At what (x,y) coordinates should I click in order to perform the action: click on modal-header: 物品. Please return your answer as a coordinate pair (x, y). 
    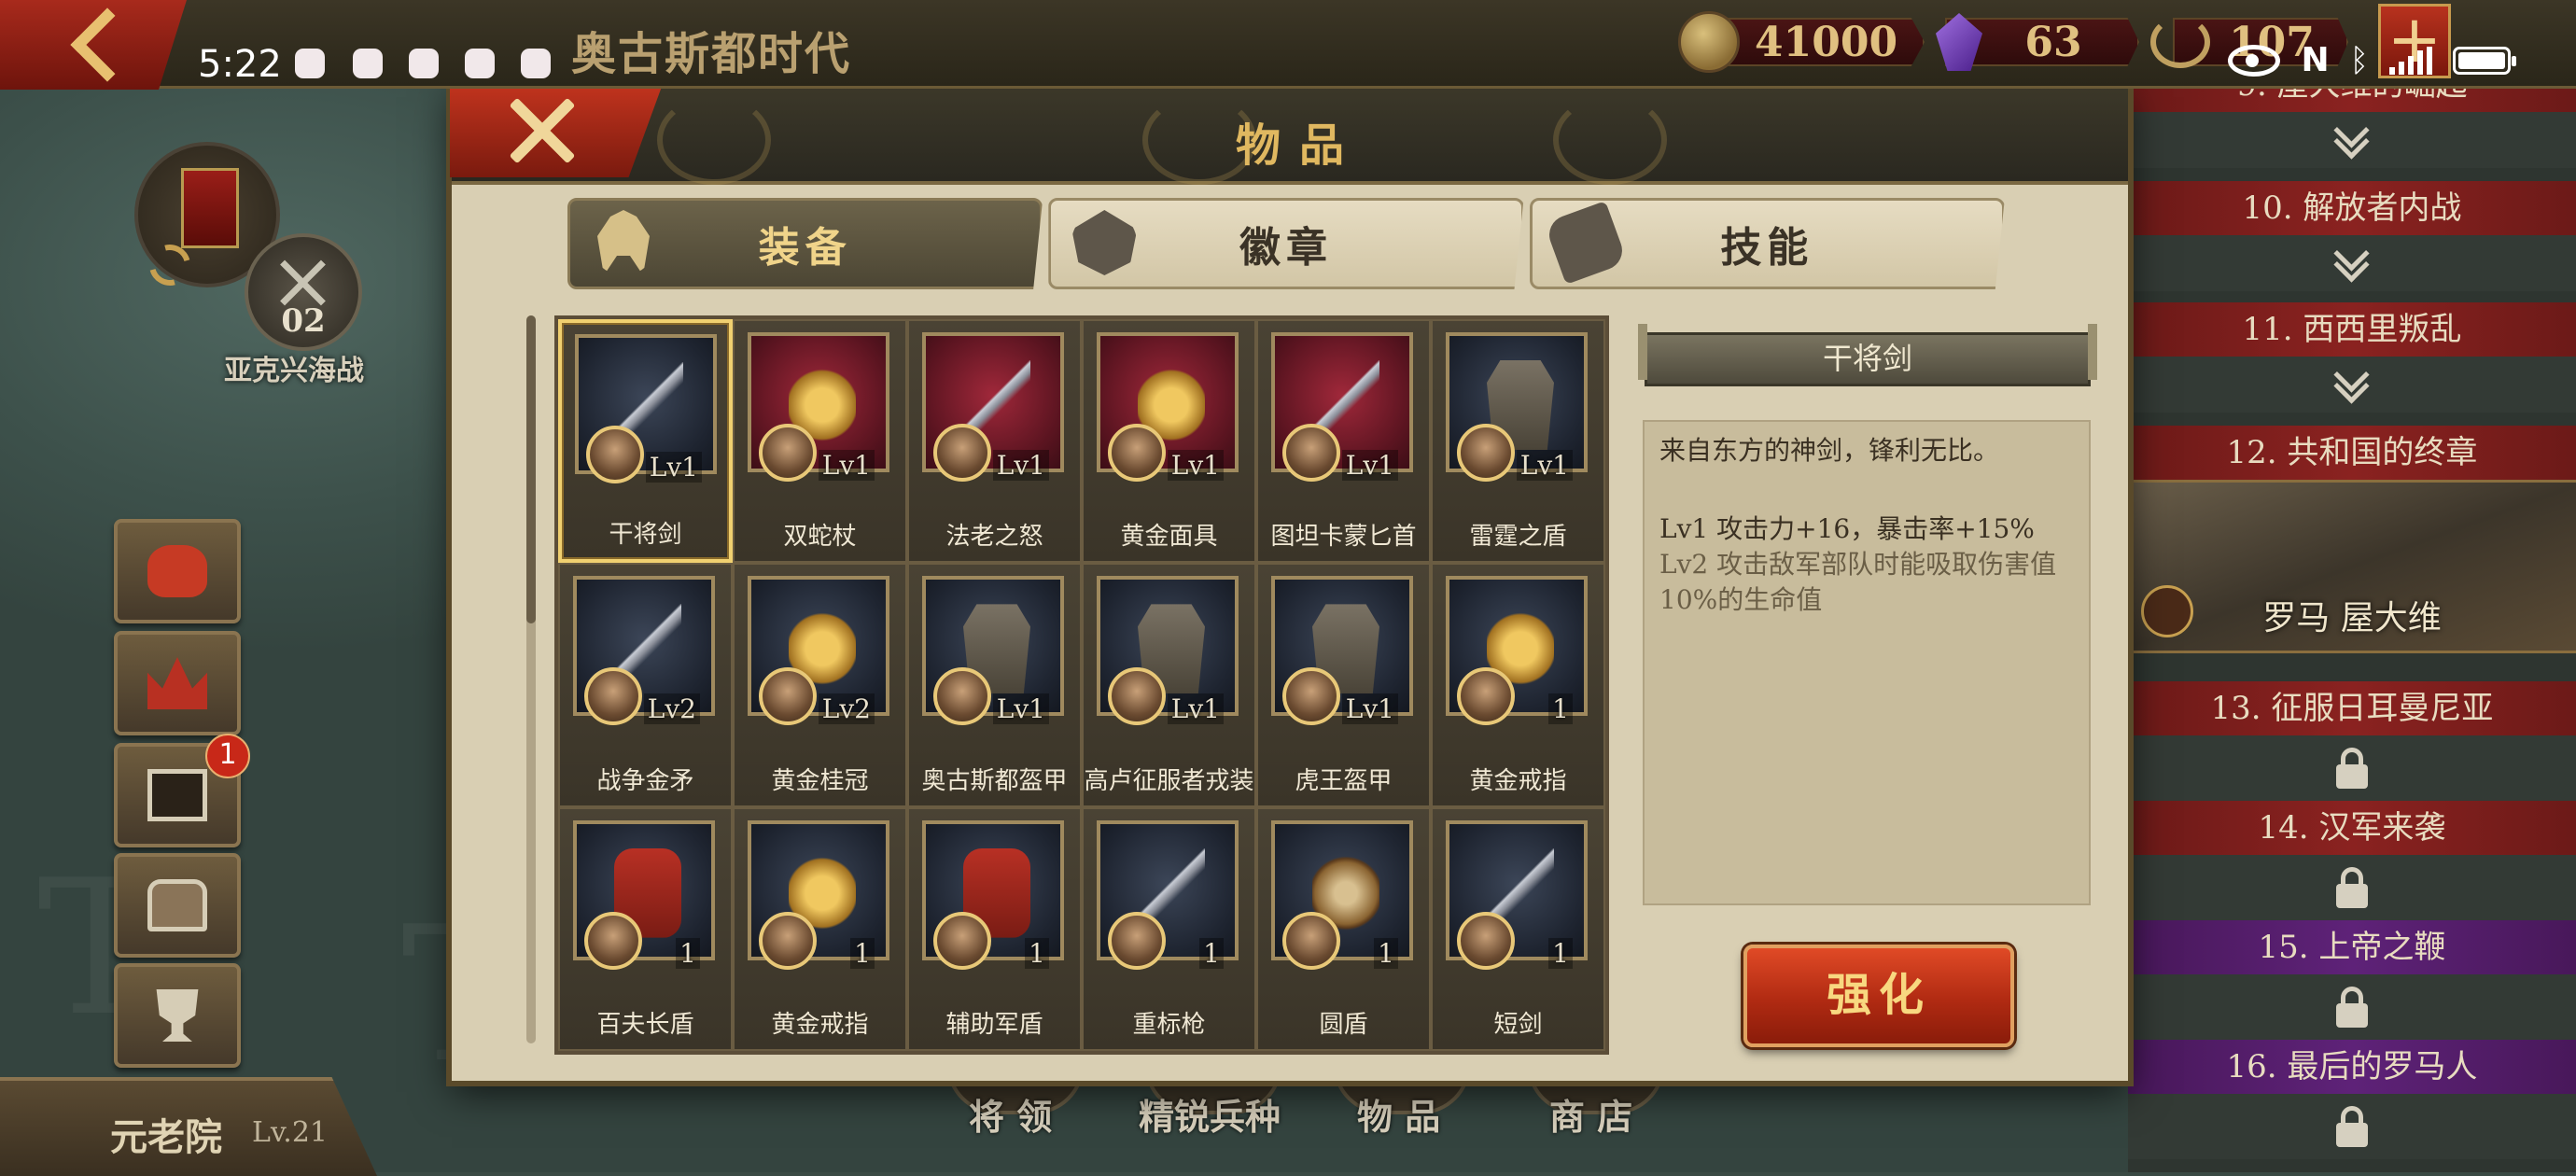
    Looking at the image, I should click on (1290, 135).